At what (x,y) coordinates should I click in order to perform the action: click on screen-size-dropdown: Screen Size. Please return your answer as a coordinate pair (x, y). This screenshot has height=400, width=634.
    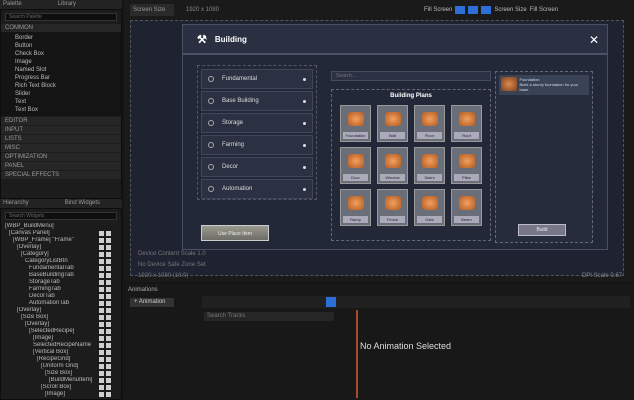
    Looking at the image, I should click on (510, 10).